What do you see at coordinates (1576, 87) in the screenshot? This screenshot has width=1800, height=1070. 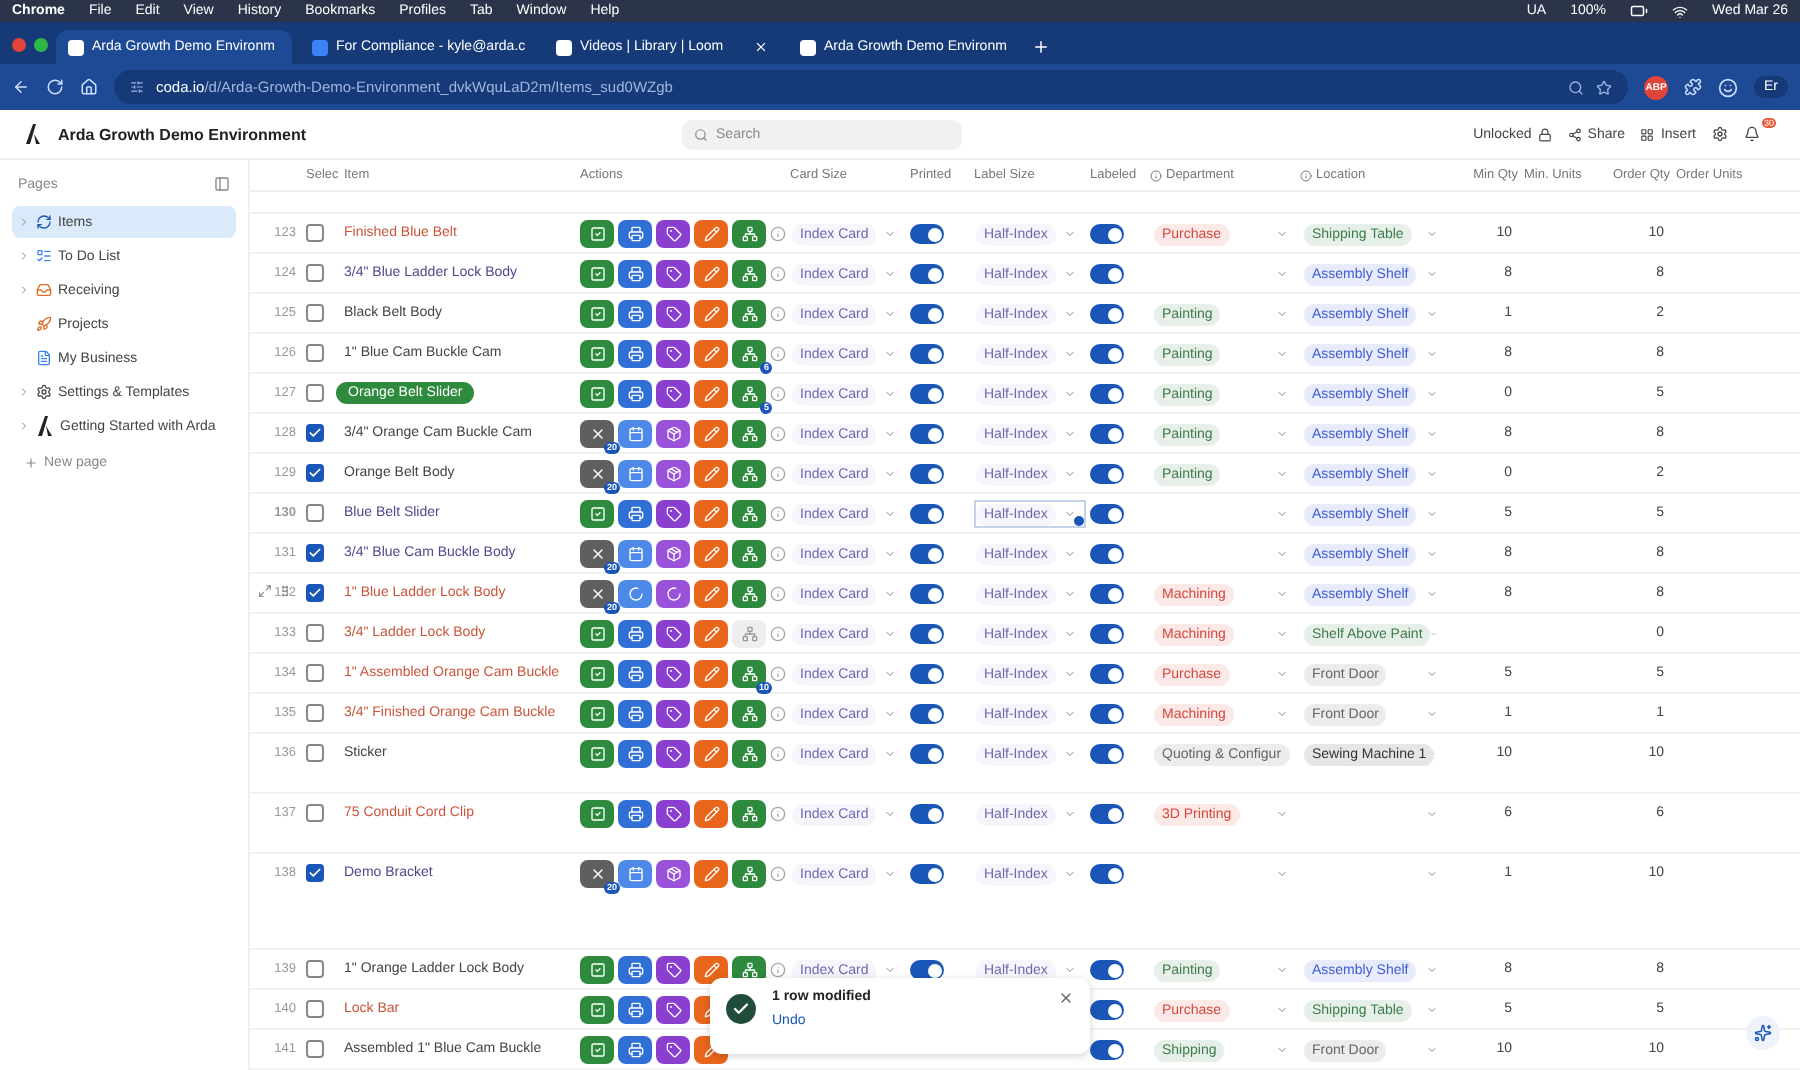 I see `search-icon` at bounding box center [1576, 87].